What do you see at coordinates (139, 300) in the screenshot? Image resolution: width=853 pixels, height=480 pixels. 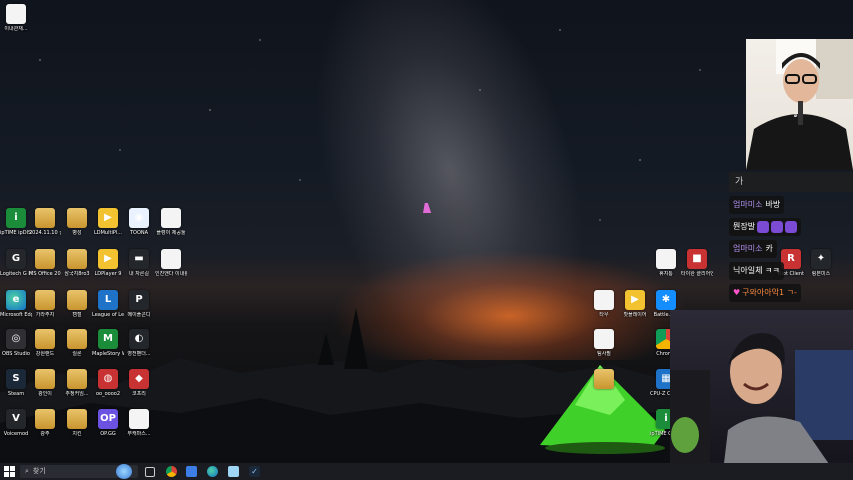 I see `app-icon: P` at bounding box center [139, 300].